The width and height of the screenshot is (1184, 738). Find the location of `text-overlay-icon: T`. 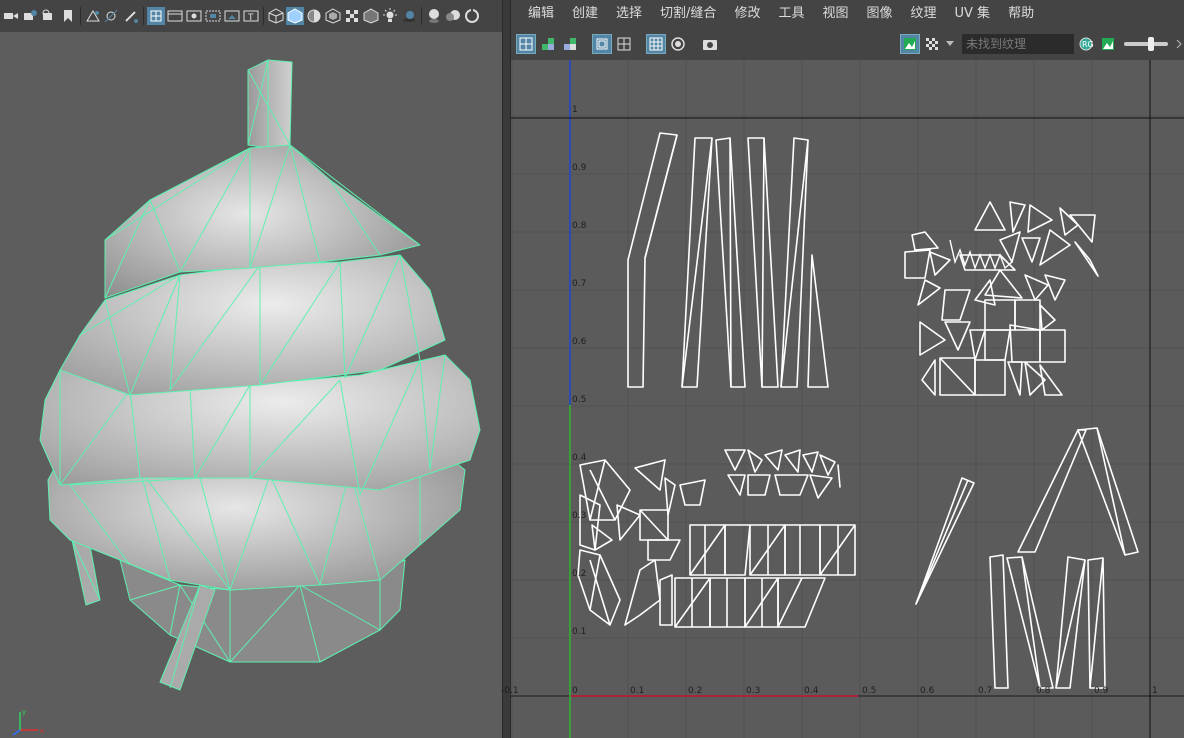

text-overlay-icon: T is located at coordinates (251, 16).